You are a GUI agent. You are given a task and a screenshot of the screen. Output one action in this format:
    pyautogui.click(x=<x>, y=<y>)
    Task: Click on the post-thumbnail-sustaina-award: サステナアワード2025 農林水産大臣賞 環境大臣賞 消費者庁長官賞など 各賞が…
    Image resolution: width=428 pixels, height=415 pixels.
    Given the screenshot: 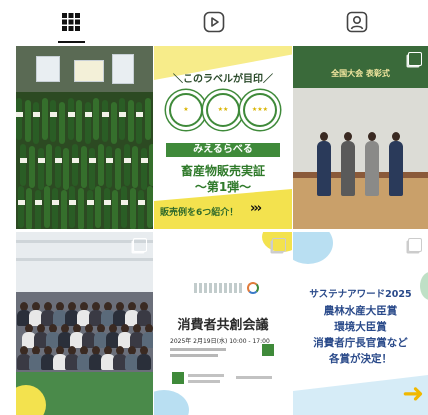 What is the action you would take?
    pyautogui.click(x=360, y=323)
    